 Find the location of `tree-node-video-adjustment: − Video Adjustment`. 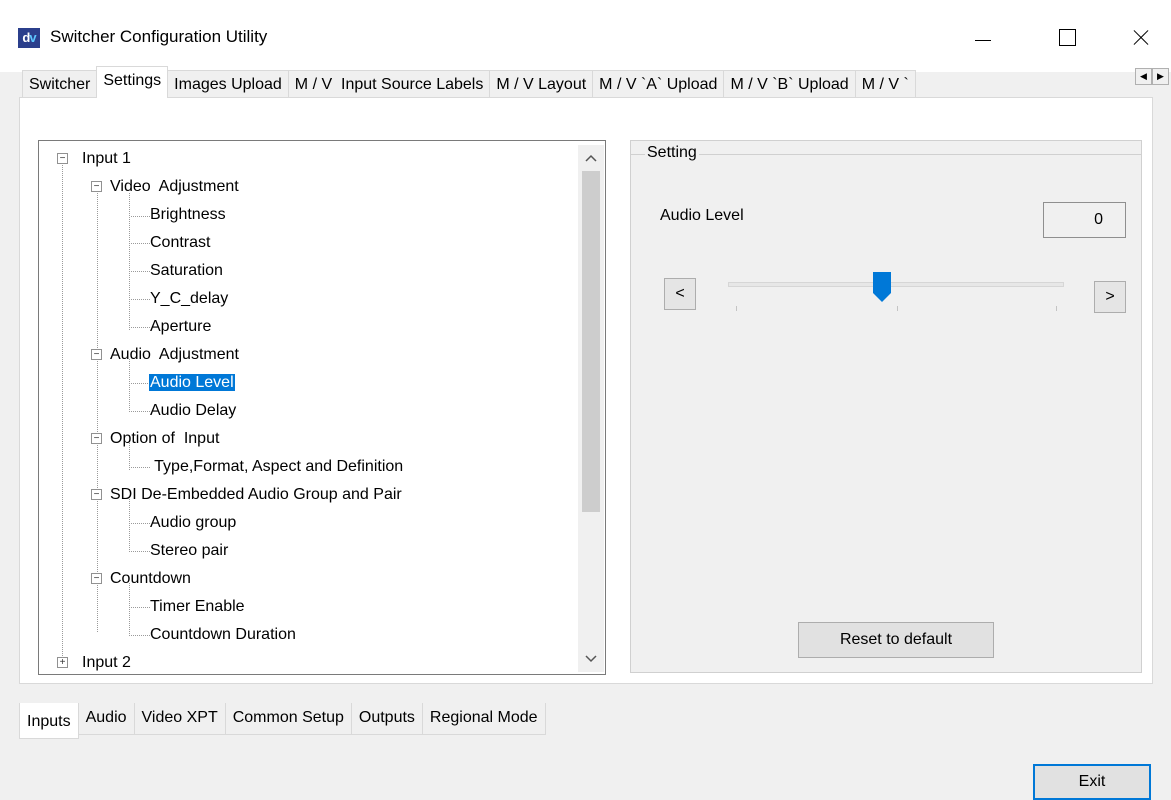

tree-node-video-adjustment: − Video Adjustment is located at coordinates (165, 186).